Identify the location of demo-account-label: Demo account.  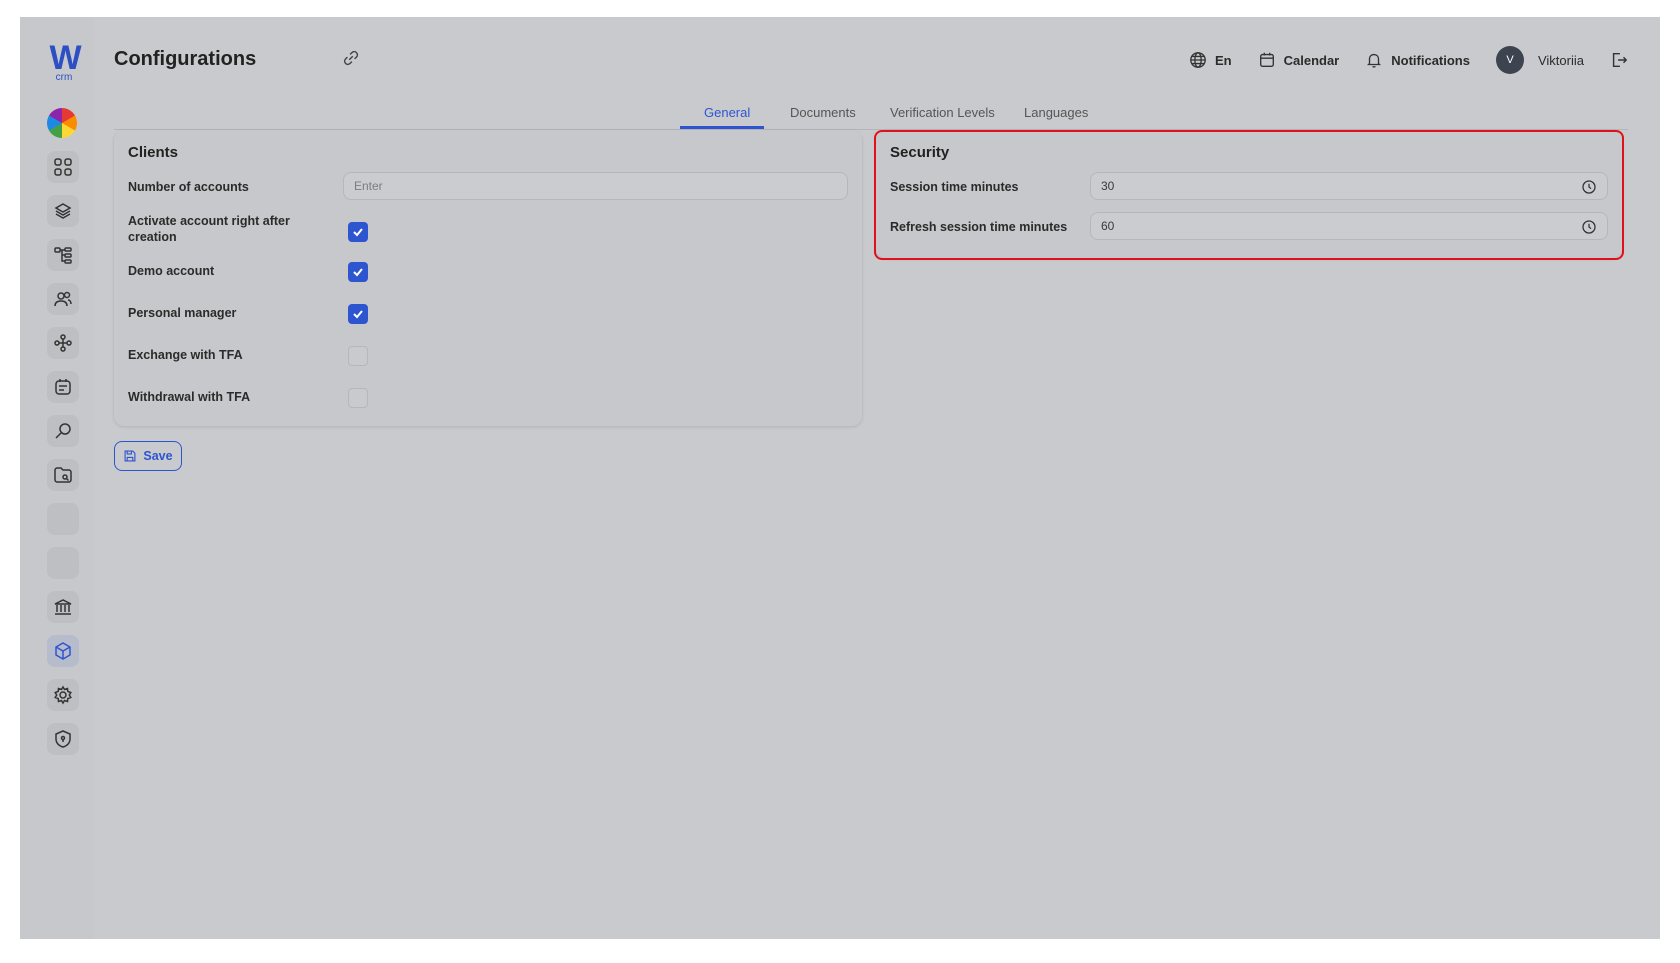
(171, 271).